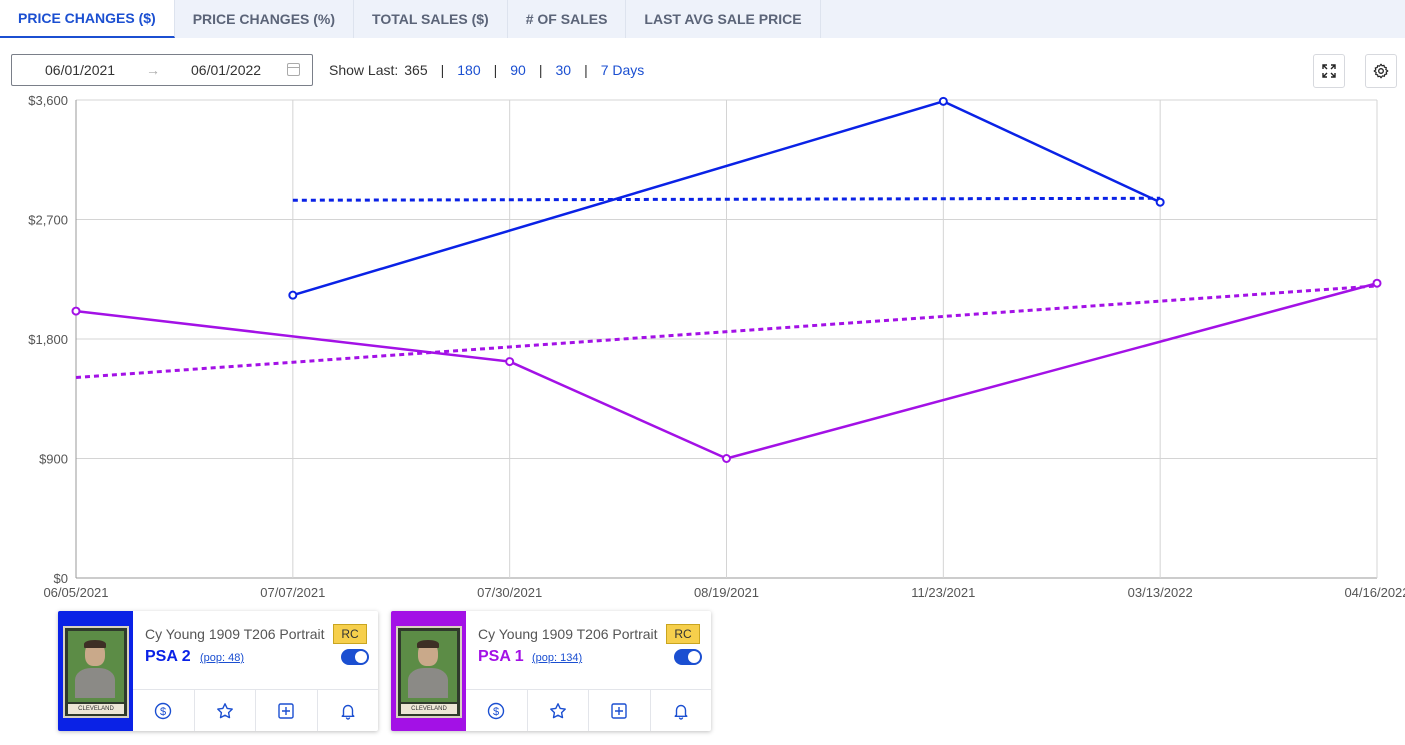 The width and height of the screenshot is (1405, 745). I want to click on x-tick-label: 03/13/2022, so click(1160, 592).